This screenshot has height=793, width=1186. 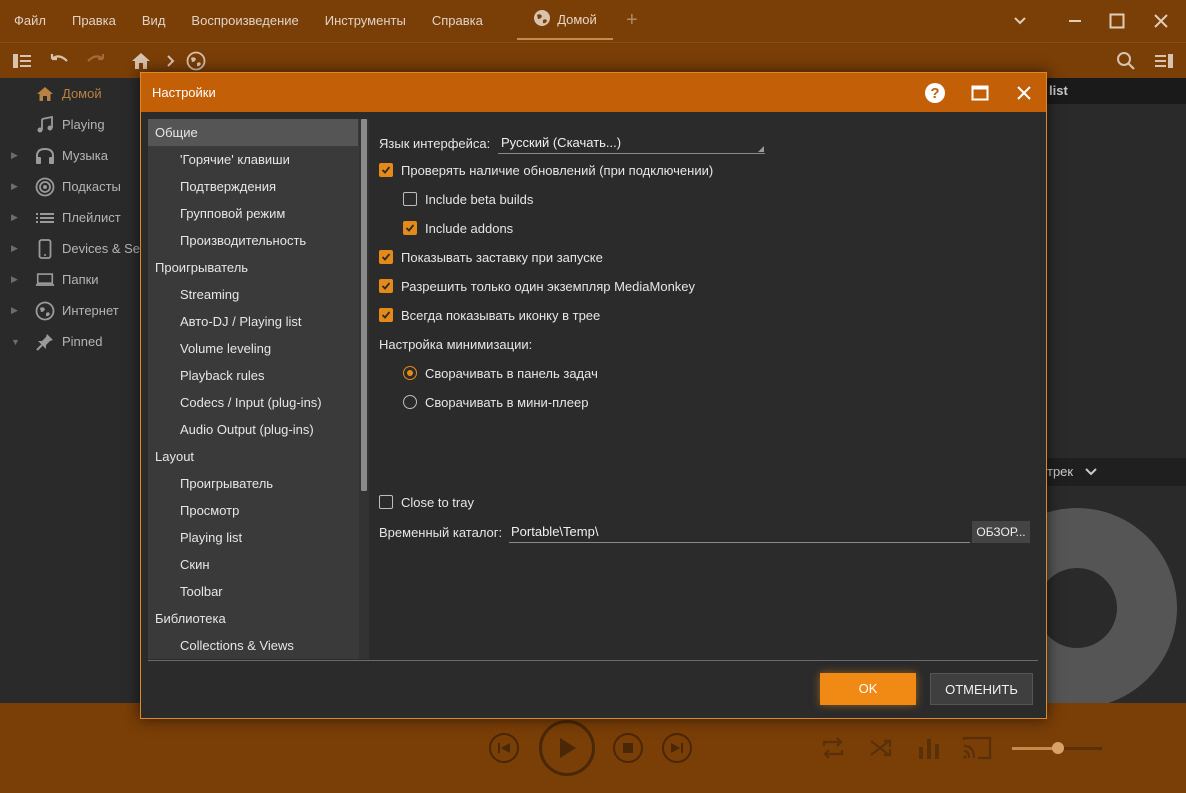 I want to click on tree-item: Playing list, so click(x=253, y=537).